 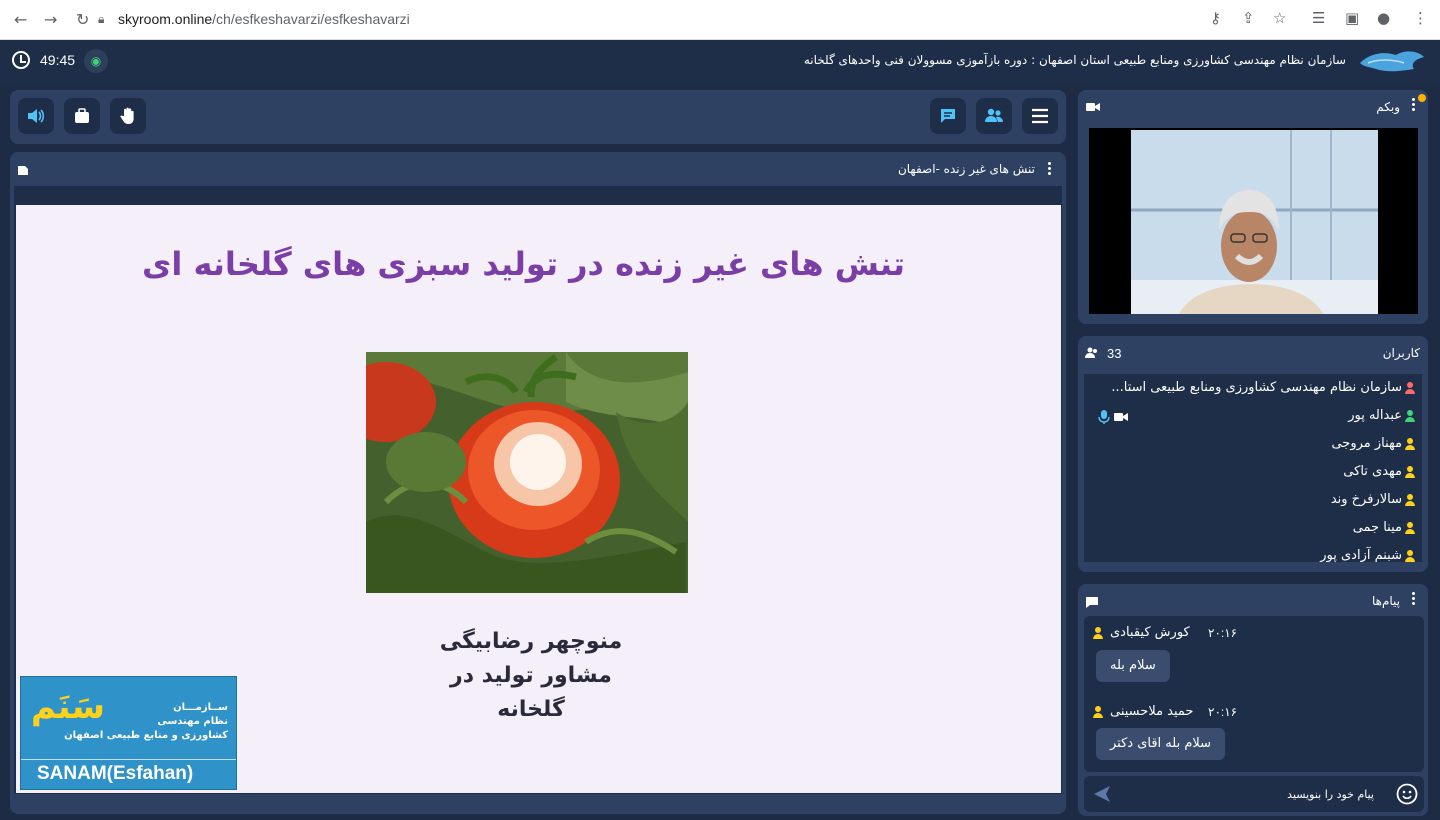 I want to click on message-composer, so click(x=1254, y=794).